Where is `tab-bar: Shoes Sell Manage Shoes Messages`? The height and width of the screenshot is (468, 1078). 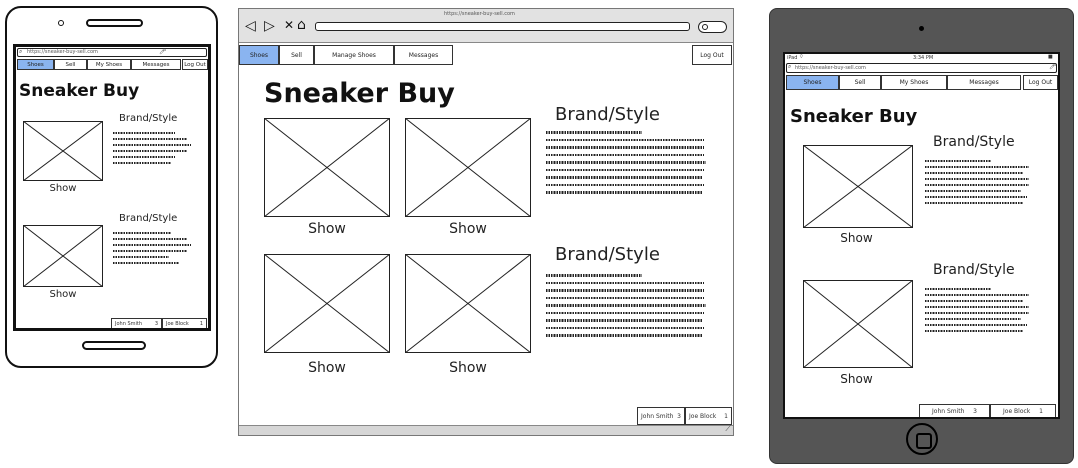 tab-bar: Shoes Sell Manage Shoes Messages is located at coordinates (346, 55).